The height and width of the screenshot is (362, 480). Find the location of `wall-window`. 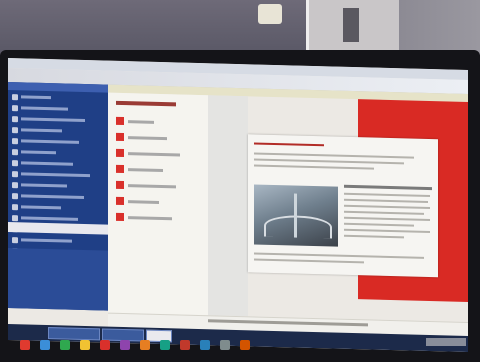

wall-window is located at coordinates (352, 26).